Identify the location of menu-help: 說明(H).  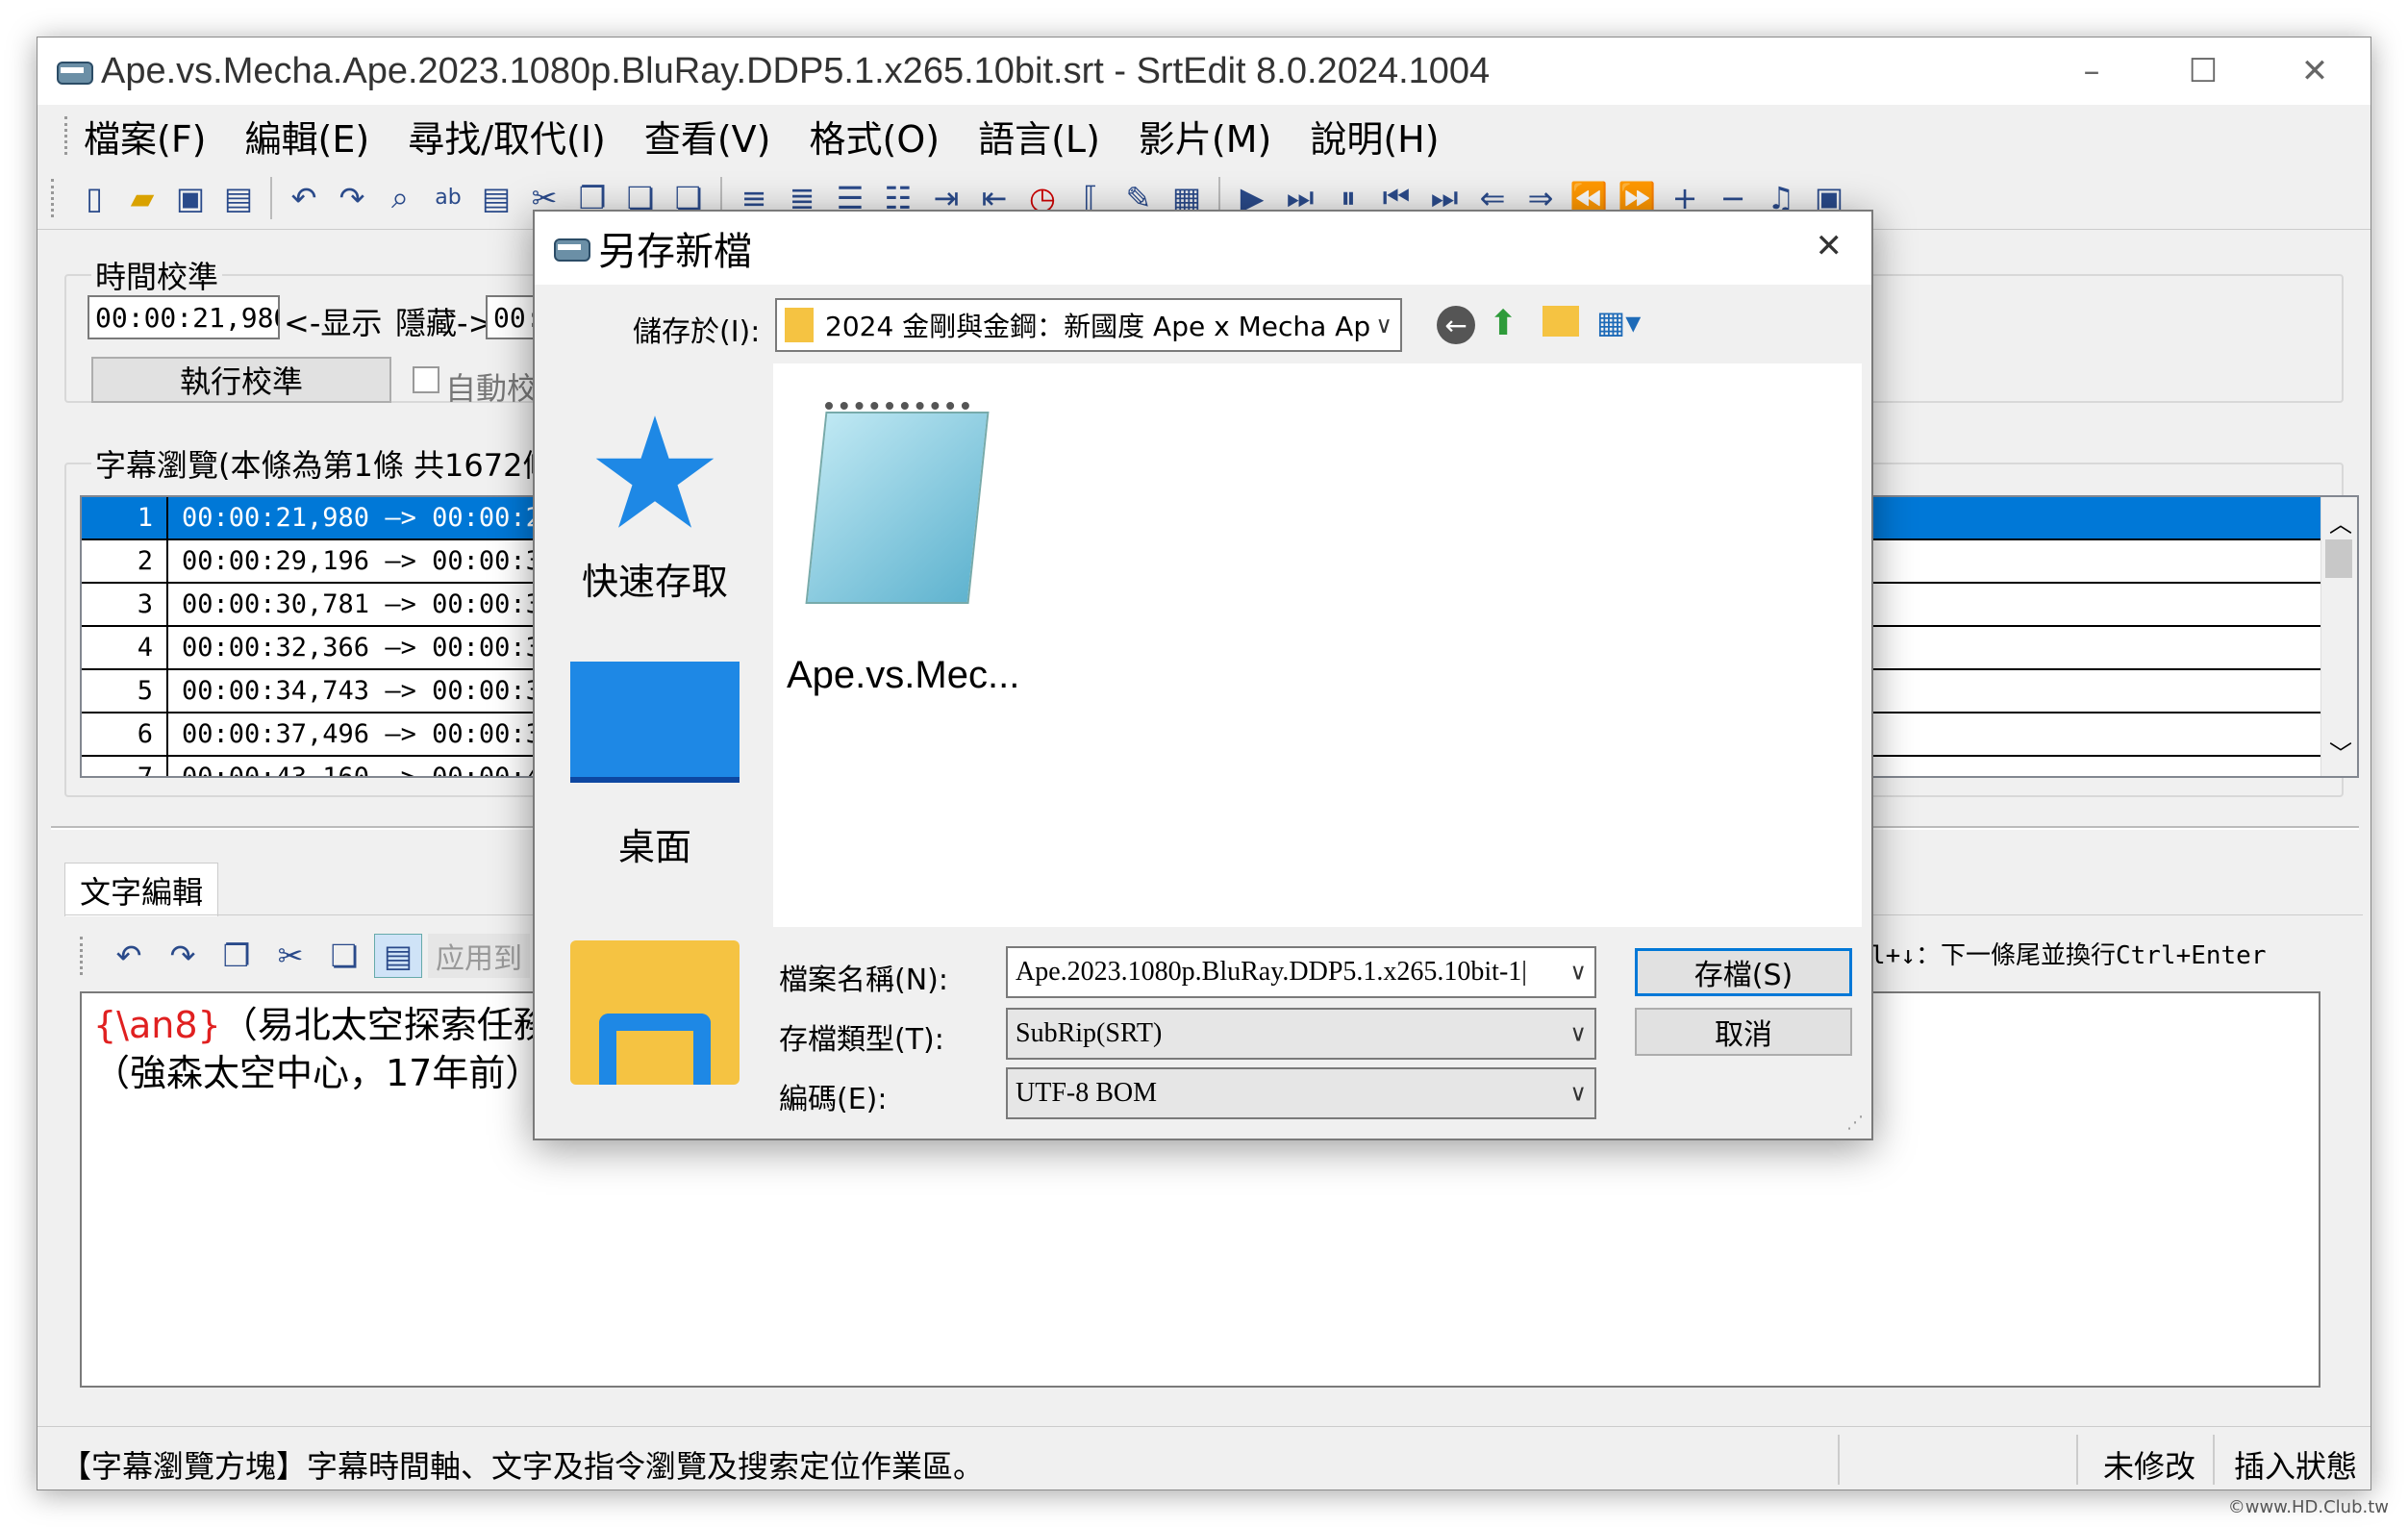
(1374, 136).